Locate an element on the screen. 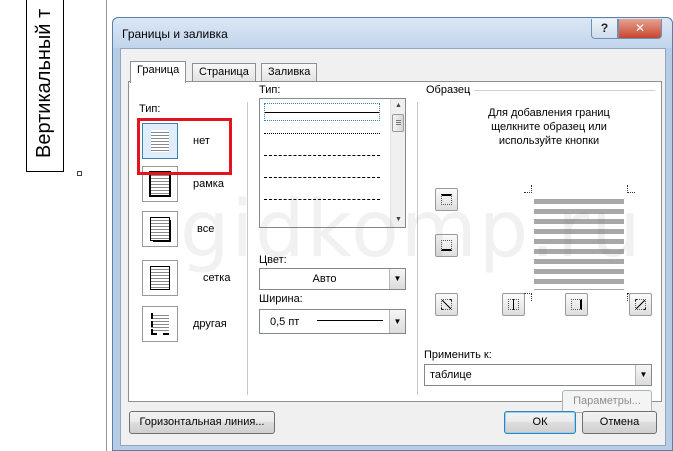 This screenshot has width=673, height=451. width-value: 0,5 пт is located at coordinates (285, 322).